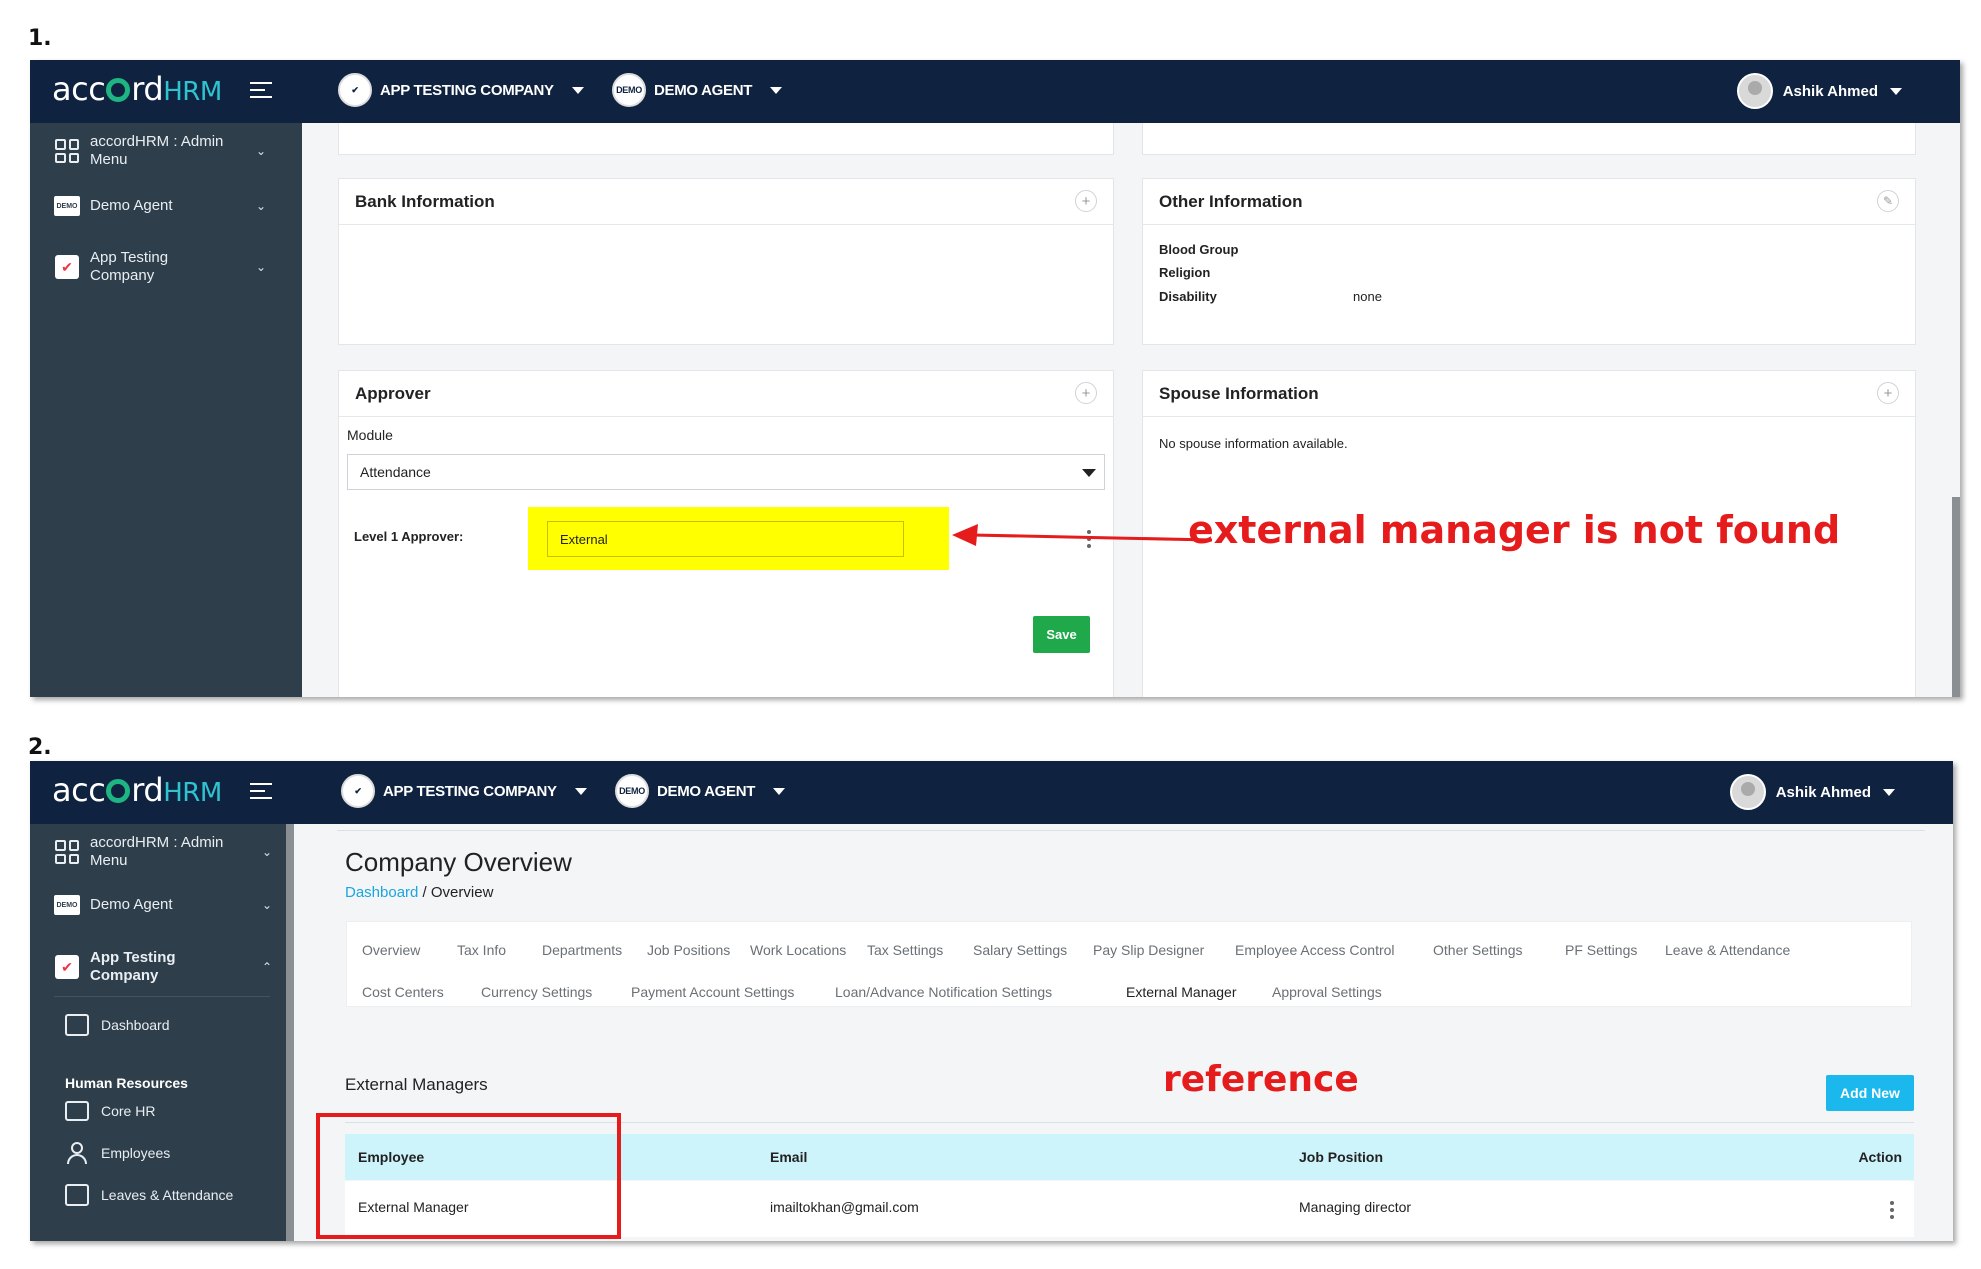 Image resolution: width=1981 pixels, height=1269 pixels. What do you see at coordinates (391, 950) in the screenshot?
I see `tab-overview: Overview` at bounding box center [391, 950].